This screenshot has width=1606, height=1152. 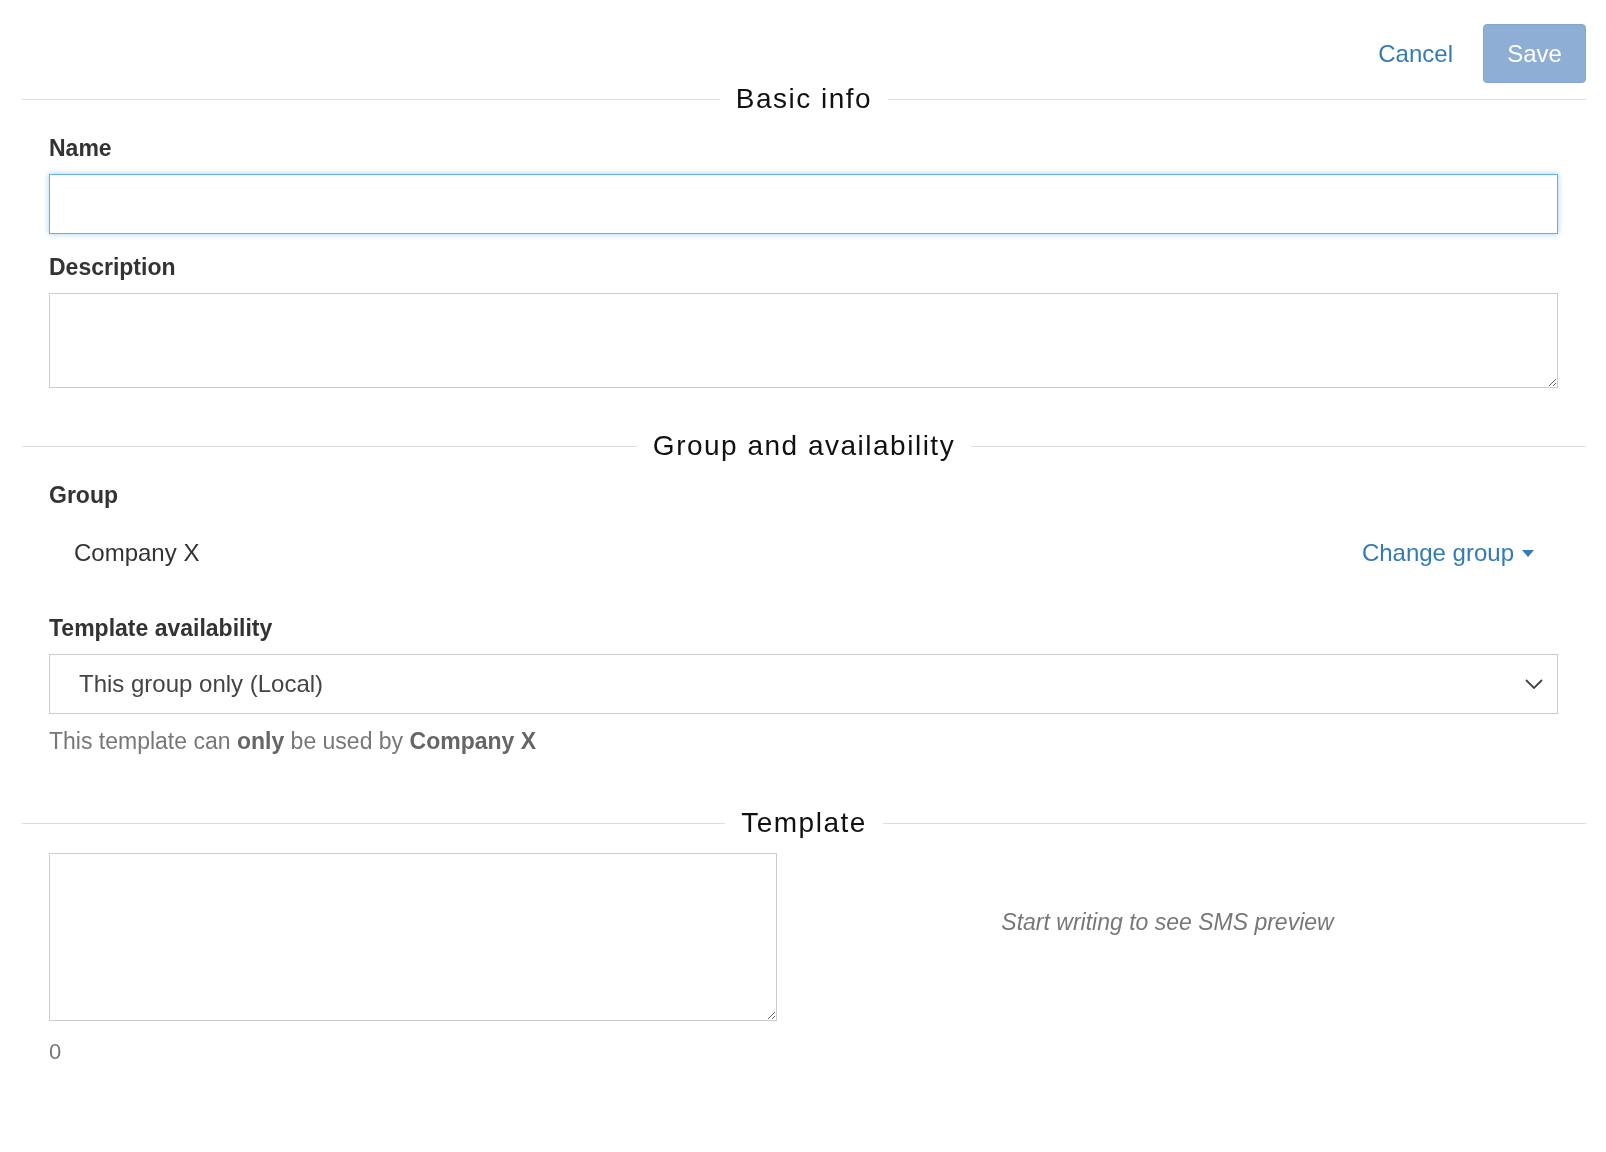 What do you see at coordinates (1534, 684) in the screenshot?
I see `chevron-down-icon` at bounding box center [1534, 684].